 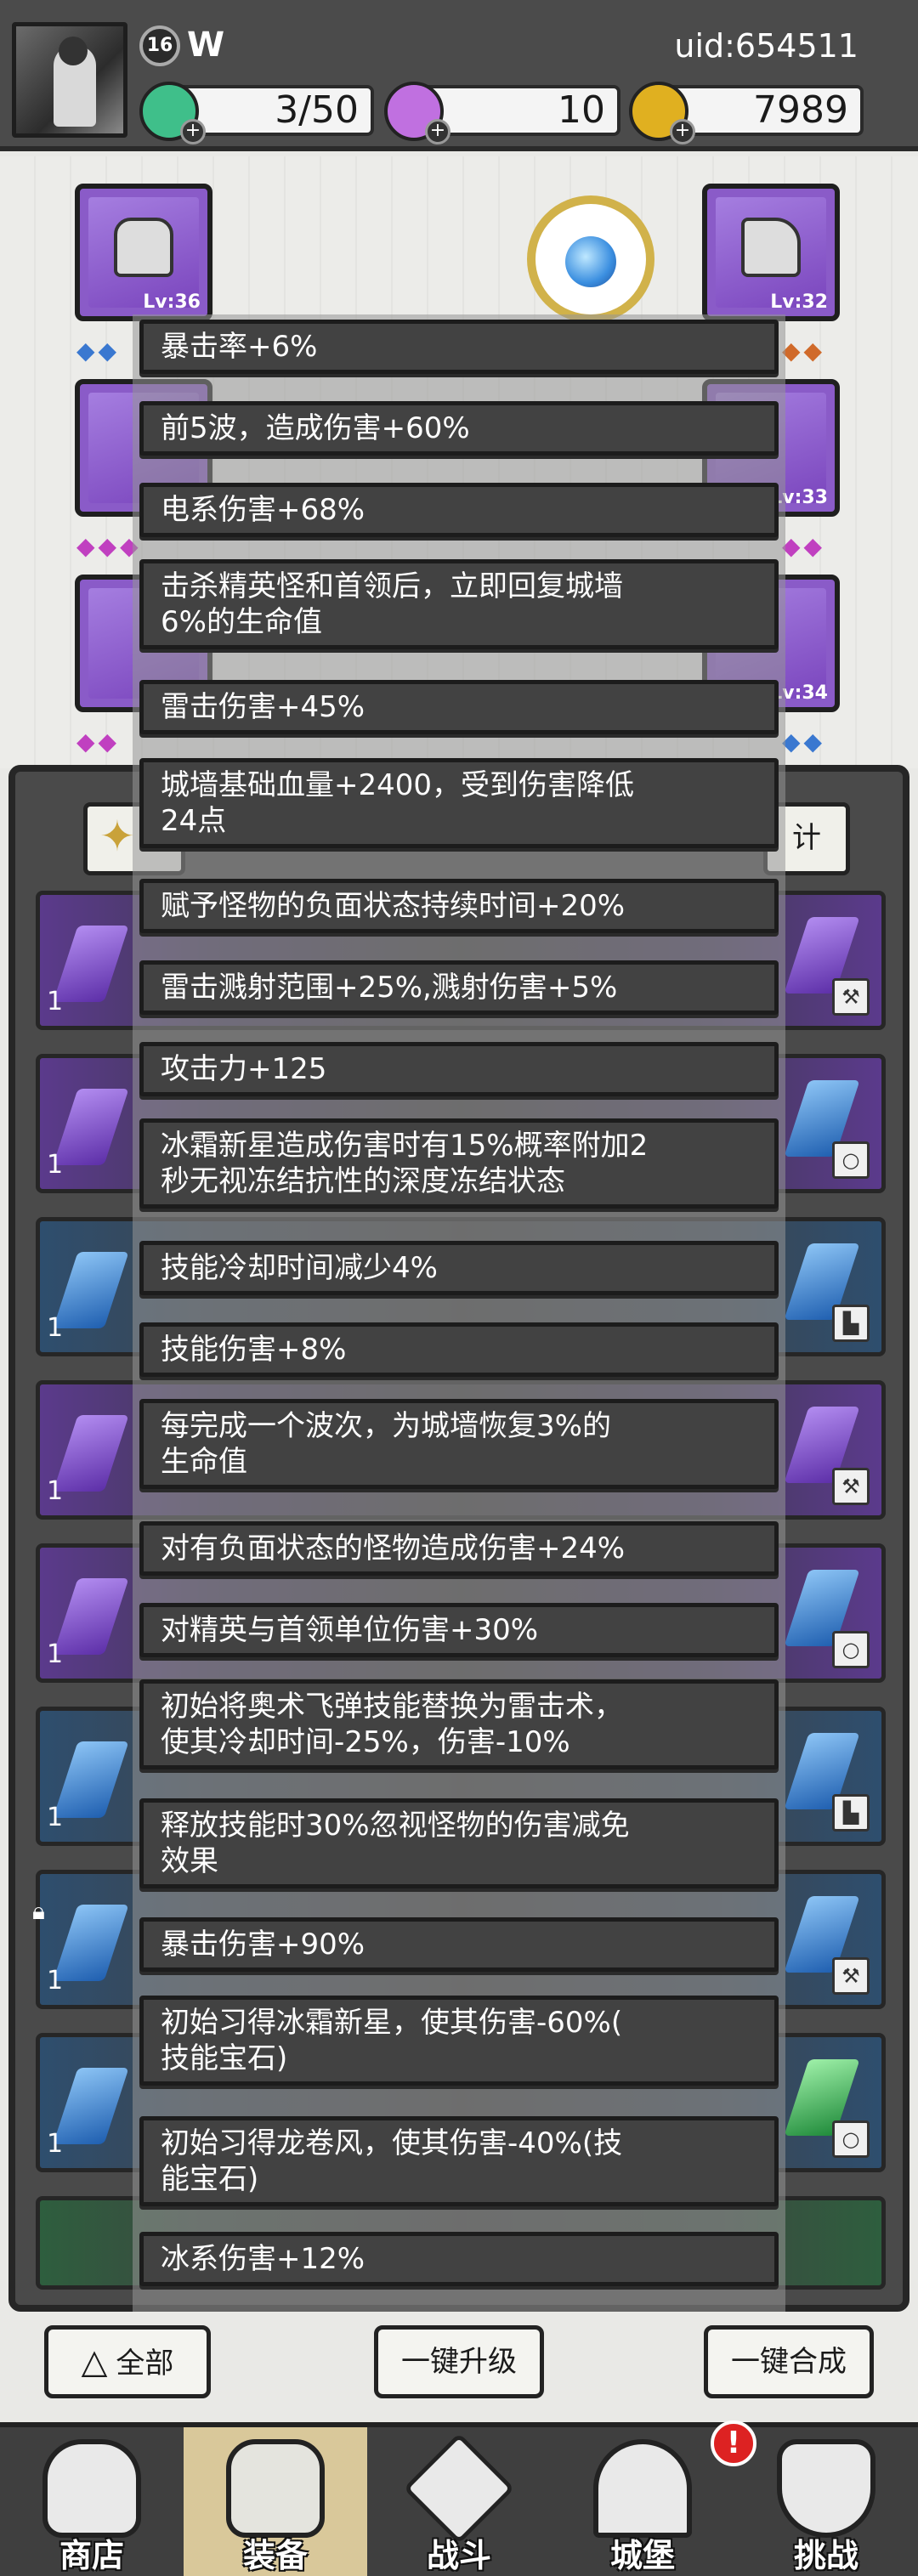 What do you see at coordinates (73, 51) in the screenshot?
I see `avatar-head` at bounding box center [73, 51].